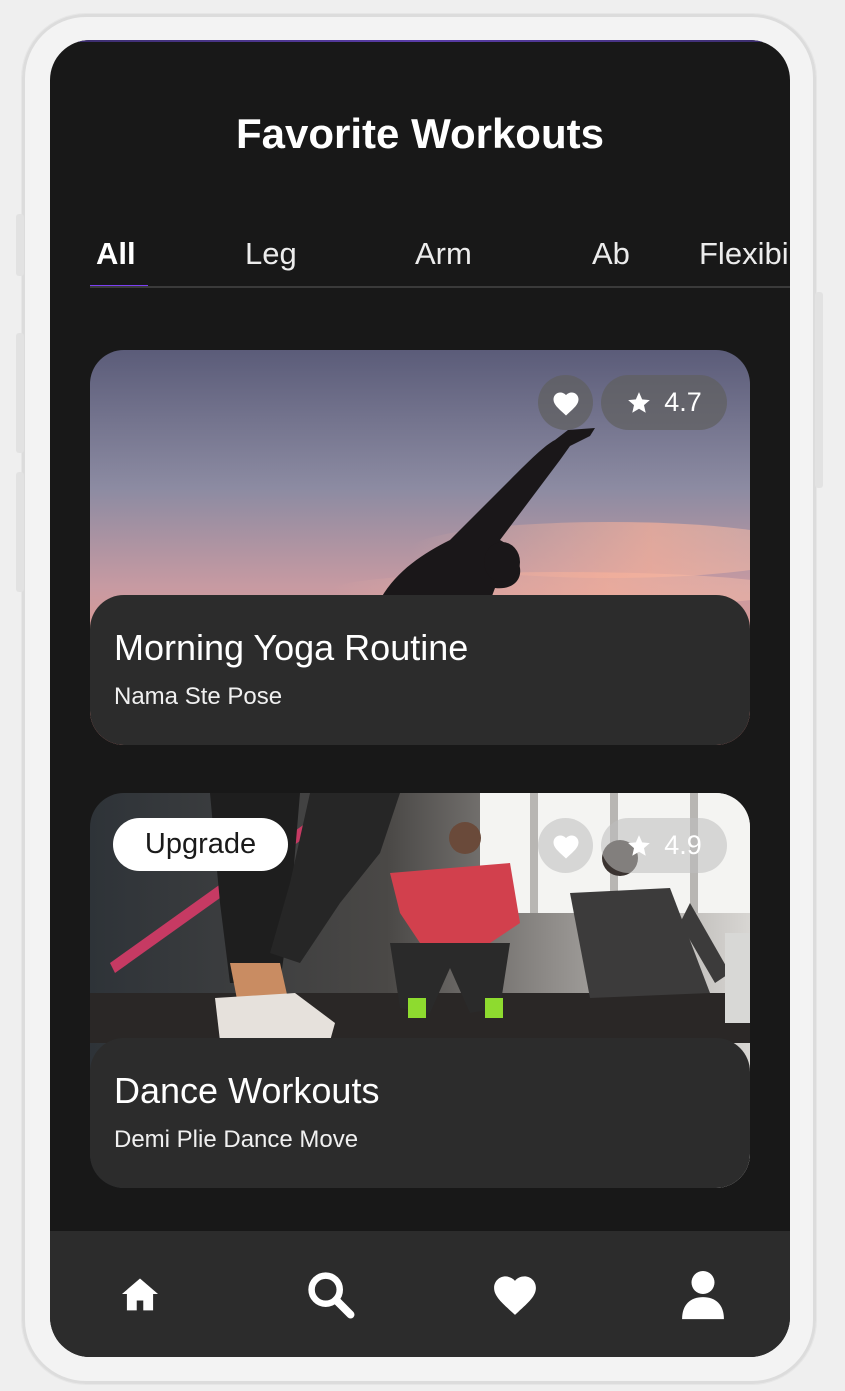  Describe the element at coordinates (611, 254) in the screenshot. I see `tab-ab: Ab` at that location.